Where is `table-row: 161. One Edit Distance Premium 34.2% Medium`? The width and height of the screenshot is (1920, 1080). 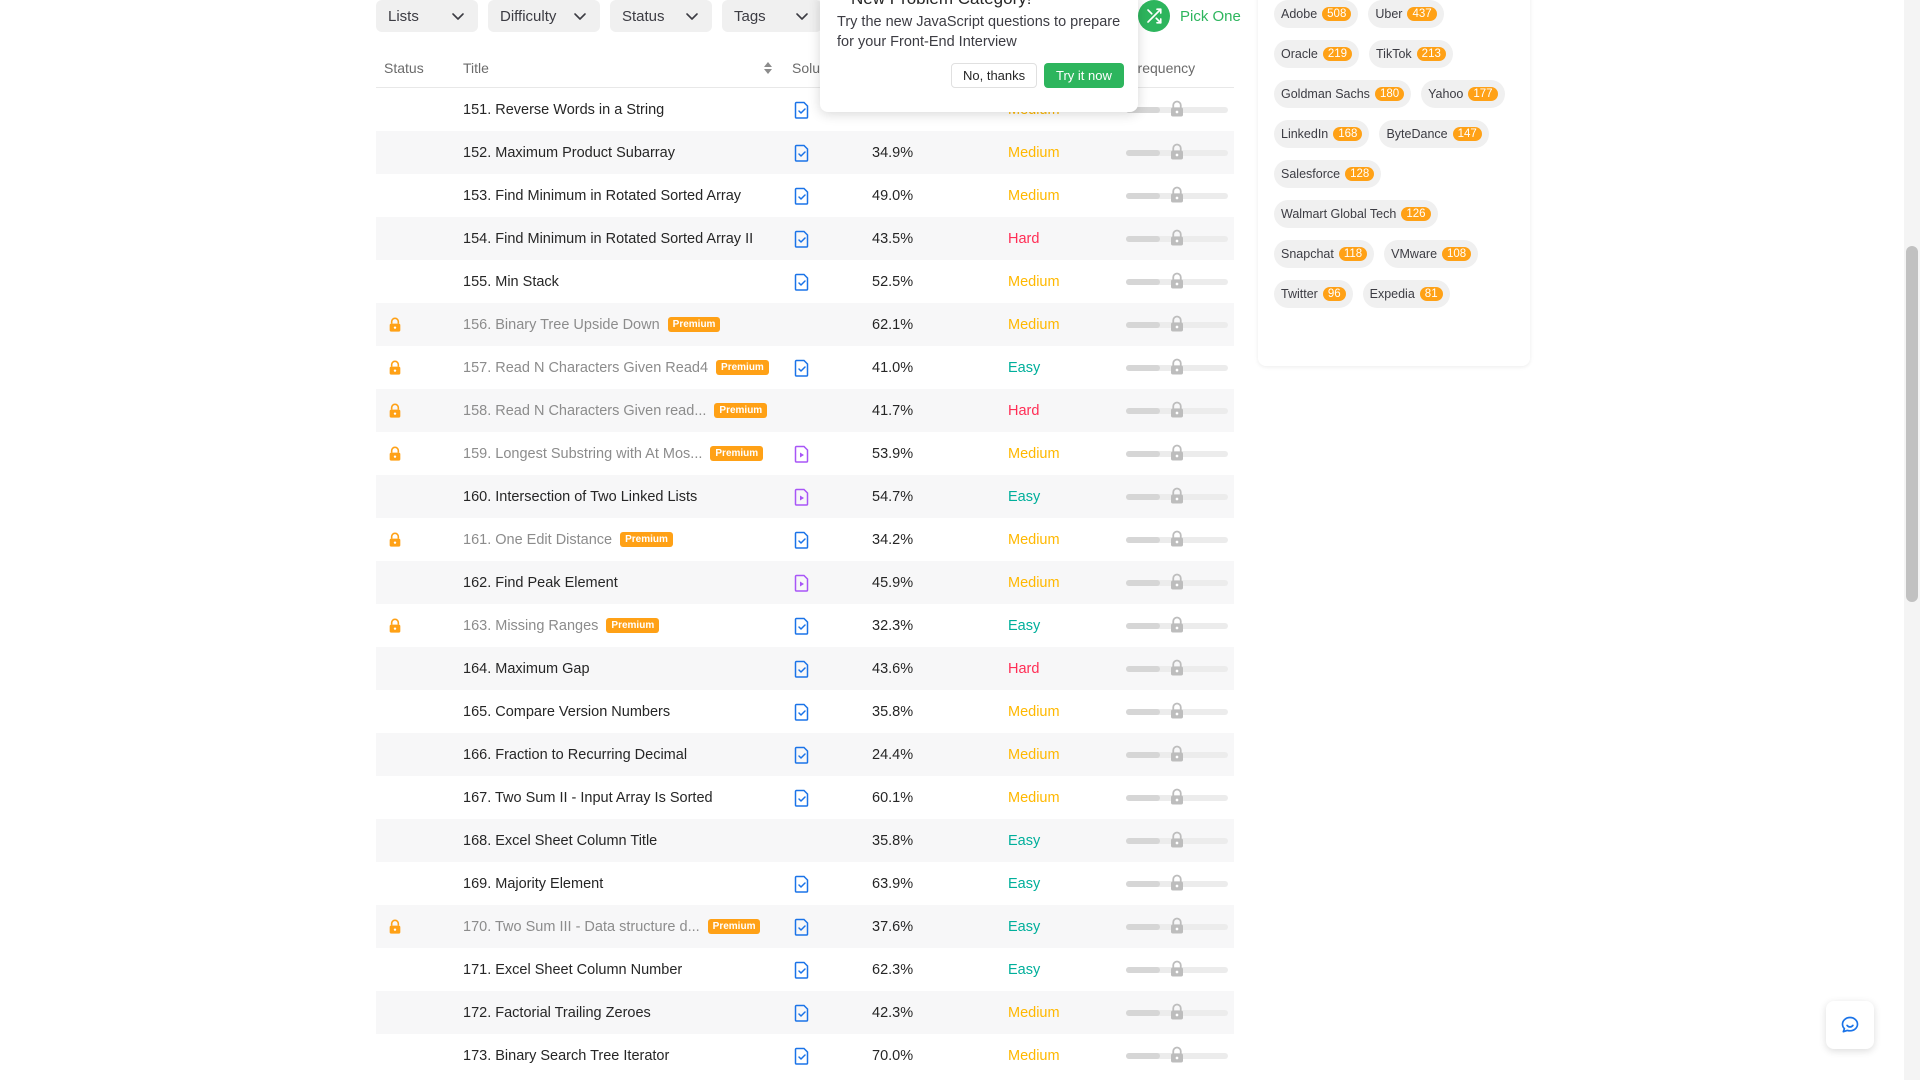 table-row: 161. One Edit Distance Premium 34.2% Medium is located at coordinates (805, 539).